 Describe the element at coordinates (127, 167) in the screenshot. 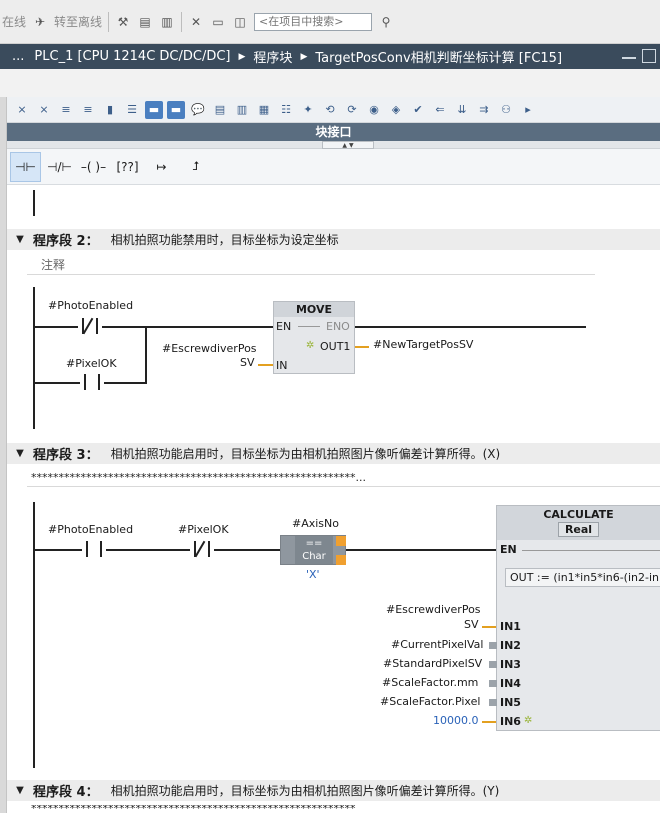

I see `empty-box-button: [??]` at that location.